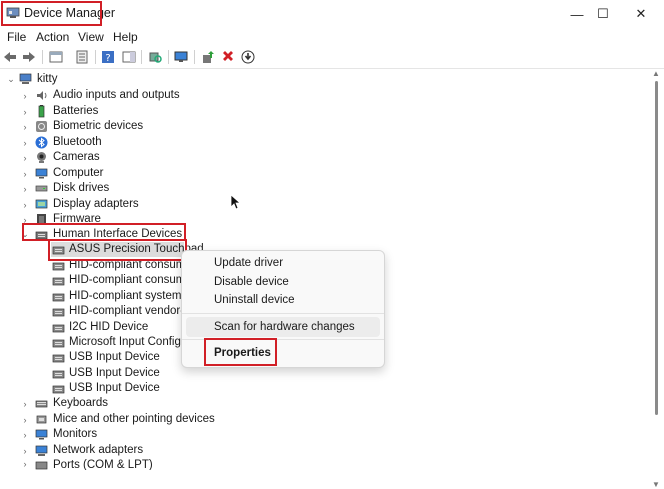 This screenshot has height=489, width=664. I want to click on tree-category: › Batteries, so click(320, 111).